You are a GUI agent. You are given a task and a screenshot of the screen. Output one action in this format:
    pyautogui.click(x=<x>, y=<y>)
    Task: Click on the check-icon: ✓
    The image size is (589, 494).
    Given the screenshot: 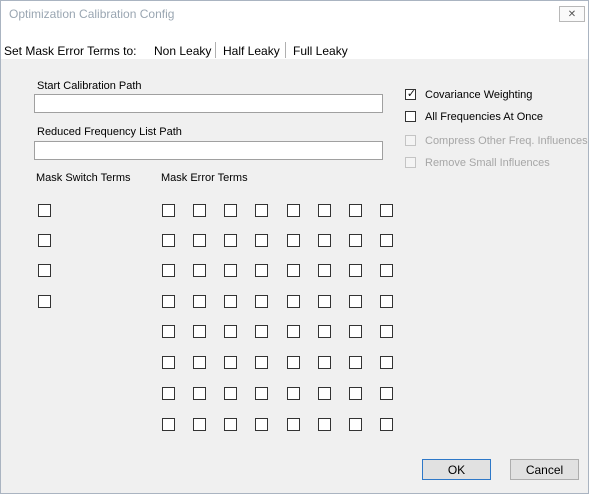 What is the action you would take?
    pyautogui.click(x=411, y=94)
    